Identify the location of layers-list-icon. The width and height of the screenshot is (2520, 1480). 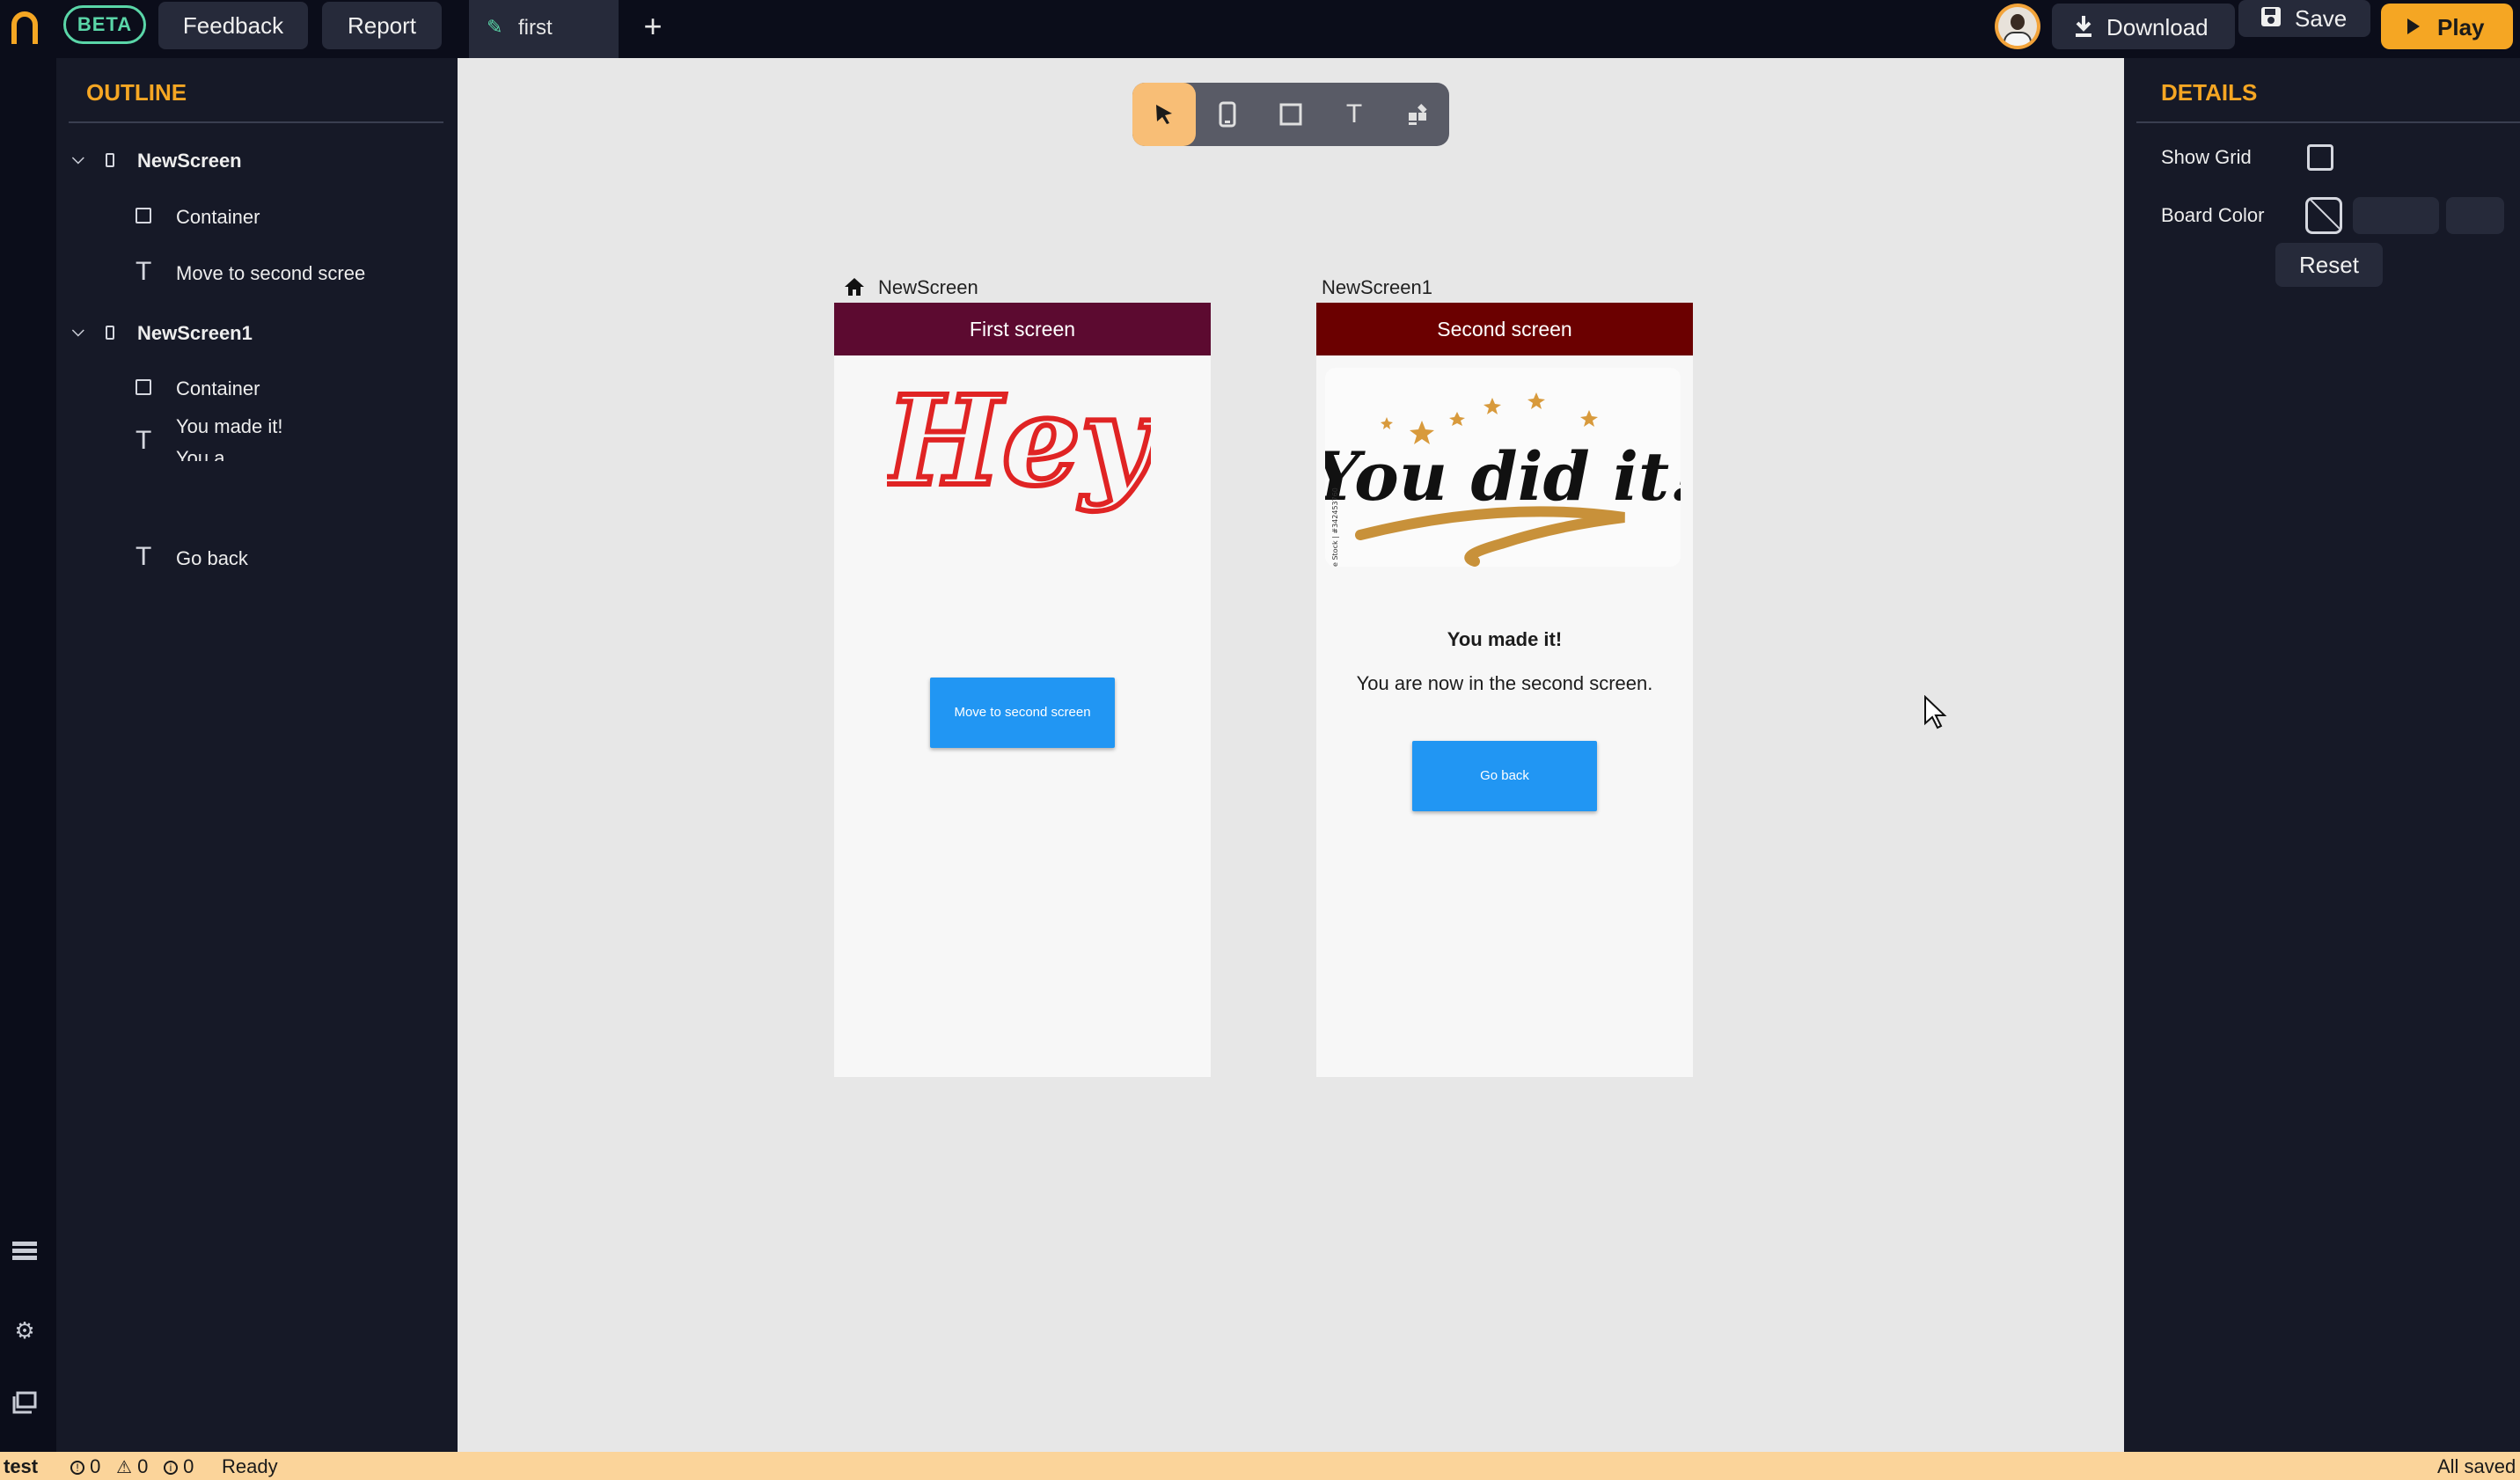
(24, 1253).